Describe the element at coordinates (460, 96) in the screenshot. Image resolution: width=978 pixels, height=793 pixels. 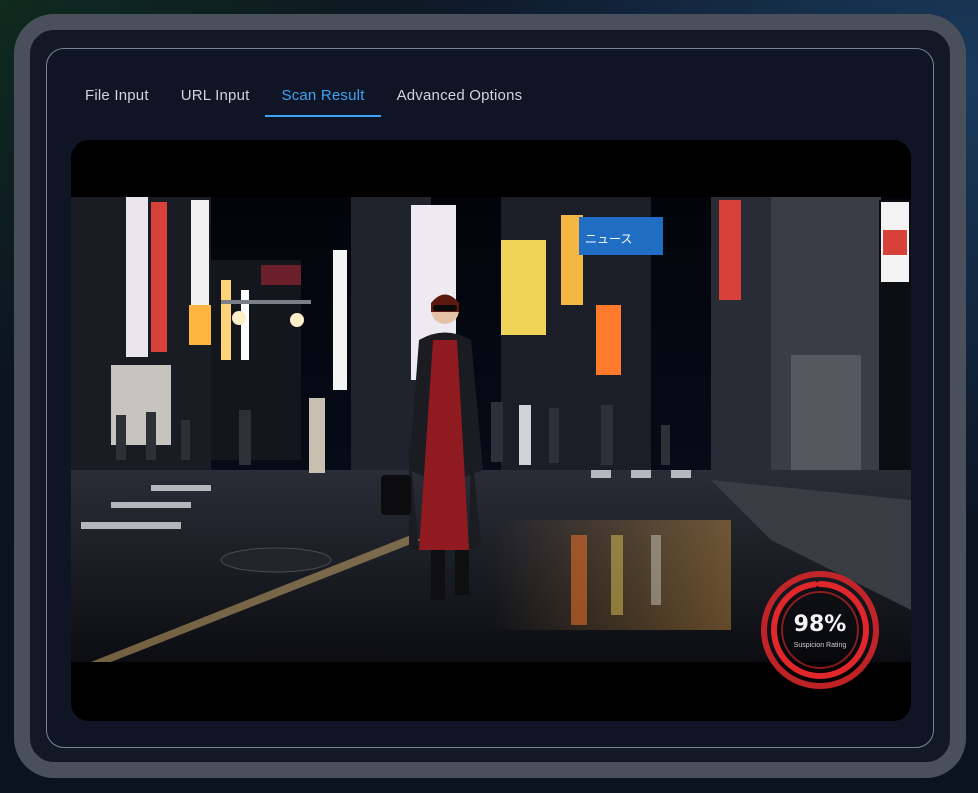
I see `tab-advanced-options: Advanced Options` at that location.